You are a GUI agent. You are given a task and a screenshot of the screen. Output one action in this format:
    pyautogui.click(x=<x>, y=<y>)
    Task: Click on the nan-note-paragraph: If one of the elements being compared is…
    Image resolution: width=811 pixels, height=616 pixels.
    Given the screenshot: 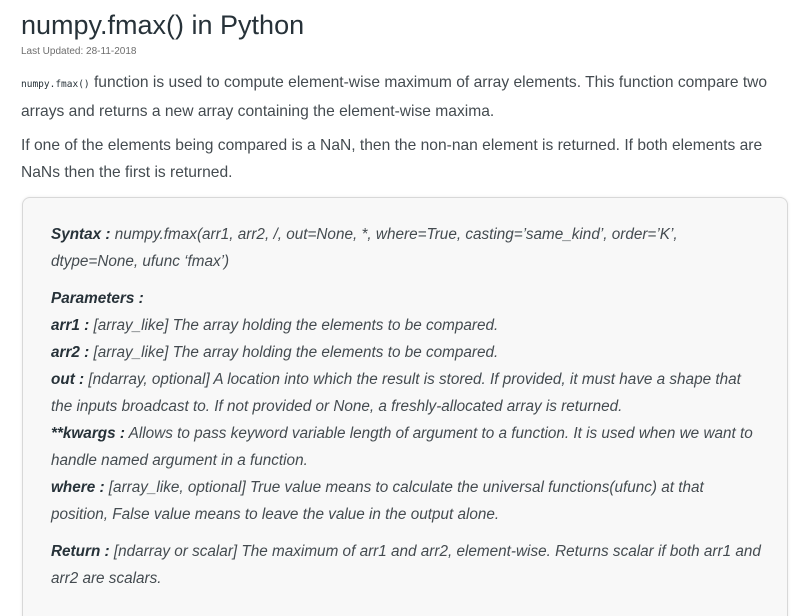 What is the action you would take?
    pyautogui.click(x=392, y=159)
    